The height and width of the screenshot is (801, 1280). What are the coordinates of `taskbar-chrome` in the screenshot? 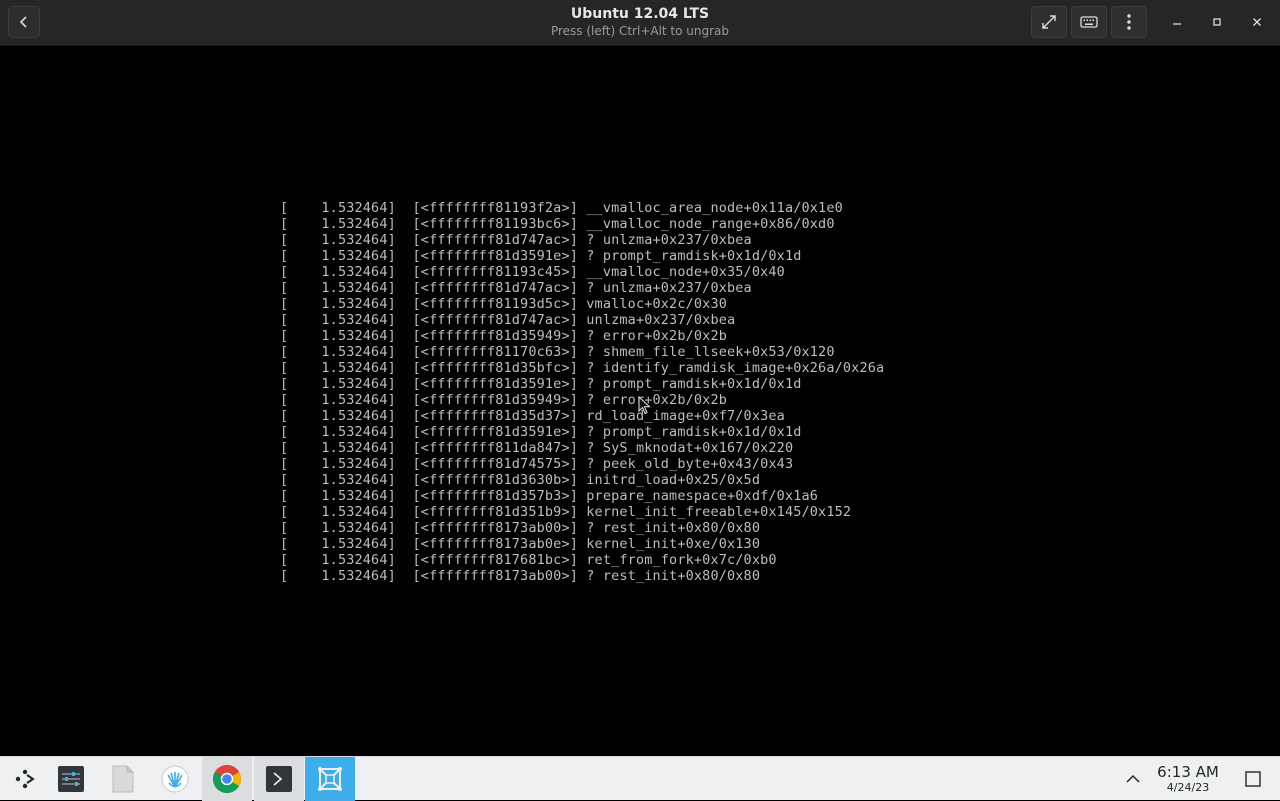 It's located at (227, 779).